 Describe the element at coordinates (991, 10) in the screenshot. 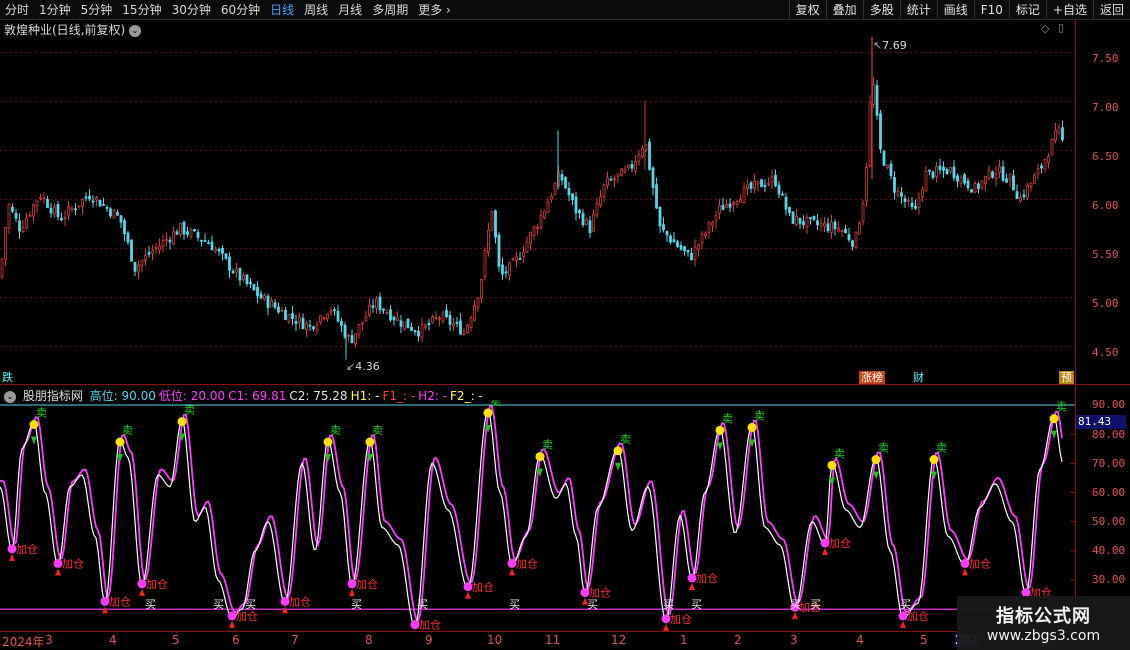

I see `toolbar-button-5: F10` at that location.